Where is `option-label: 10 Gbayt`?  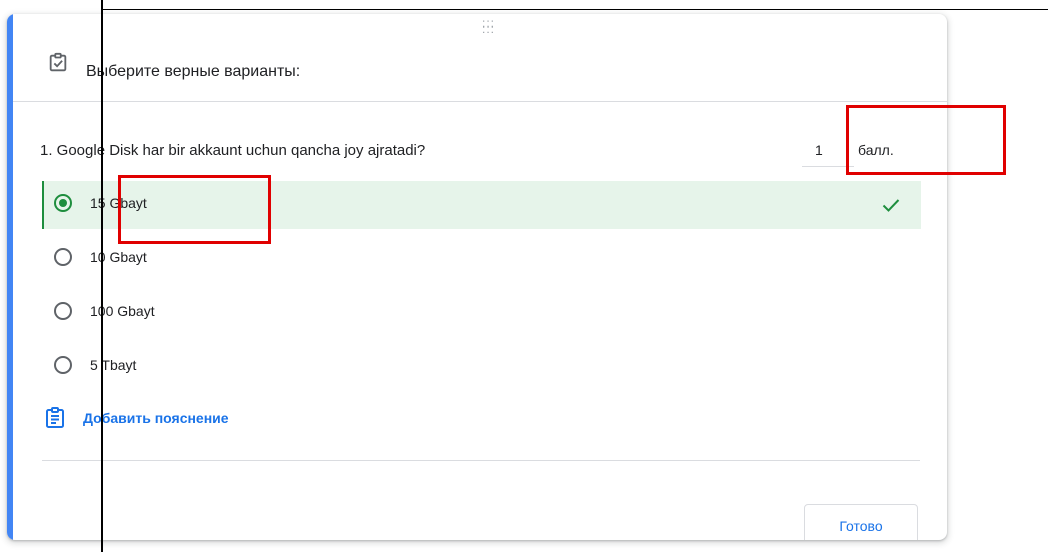
option-label: 10 Gbayt is located at coordinates (118, 257).